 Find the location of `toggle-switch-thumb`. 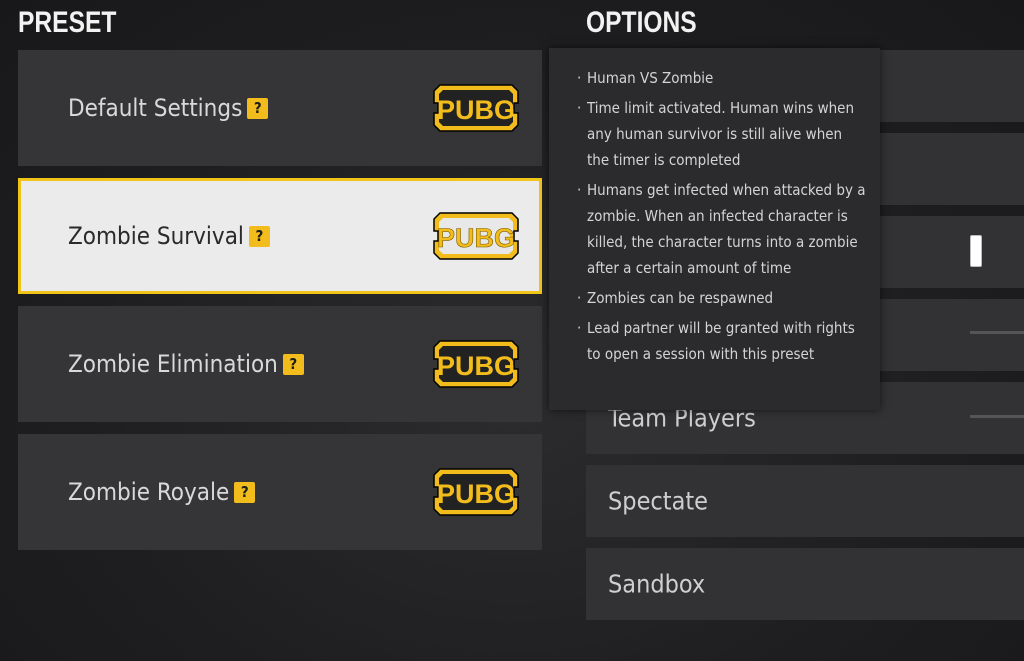

toggle-switch-thumb is located at coordinates (976, 251).